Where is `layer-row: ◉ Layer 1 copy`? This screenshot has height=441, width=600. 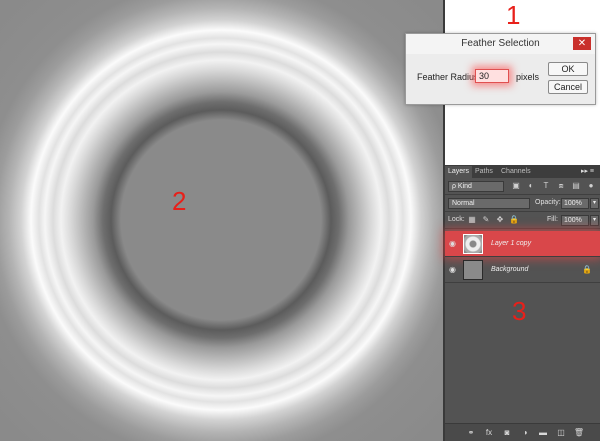 layer-row: ◉ Layer 1 copy is located at coordinates (522, 244).